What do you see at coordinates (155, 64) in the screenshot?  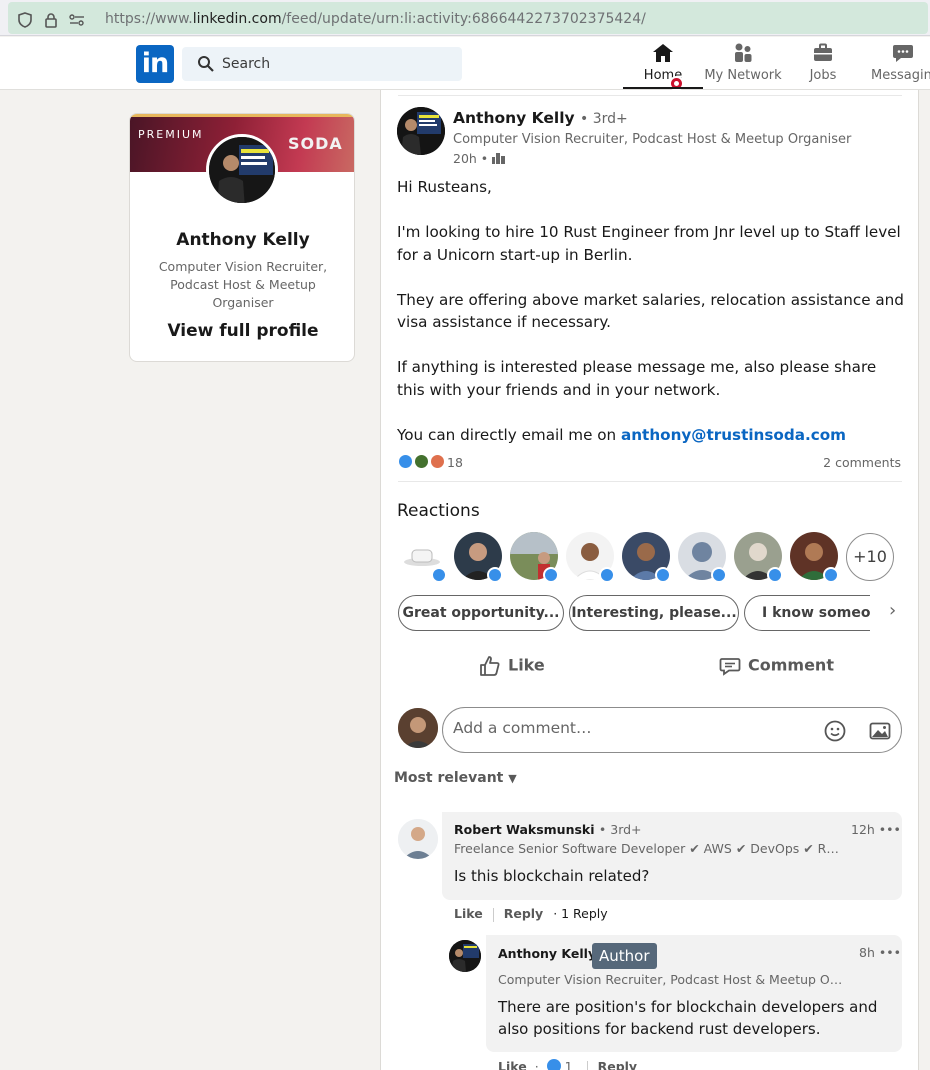 I see `linkedin-logo: in` at bounding box center [155, 64].